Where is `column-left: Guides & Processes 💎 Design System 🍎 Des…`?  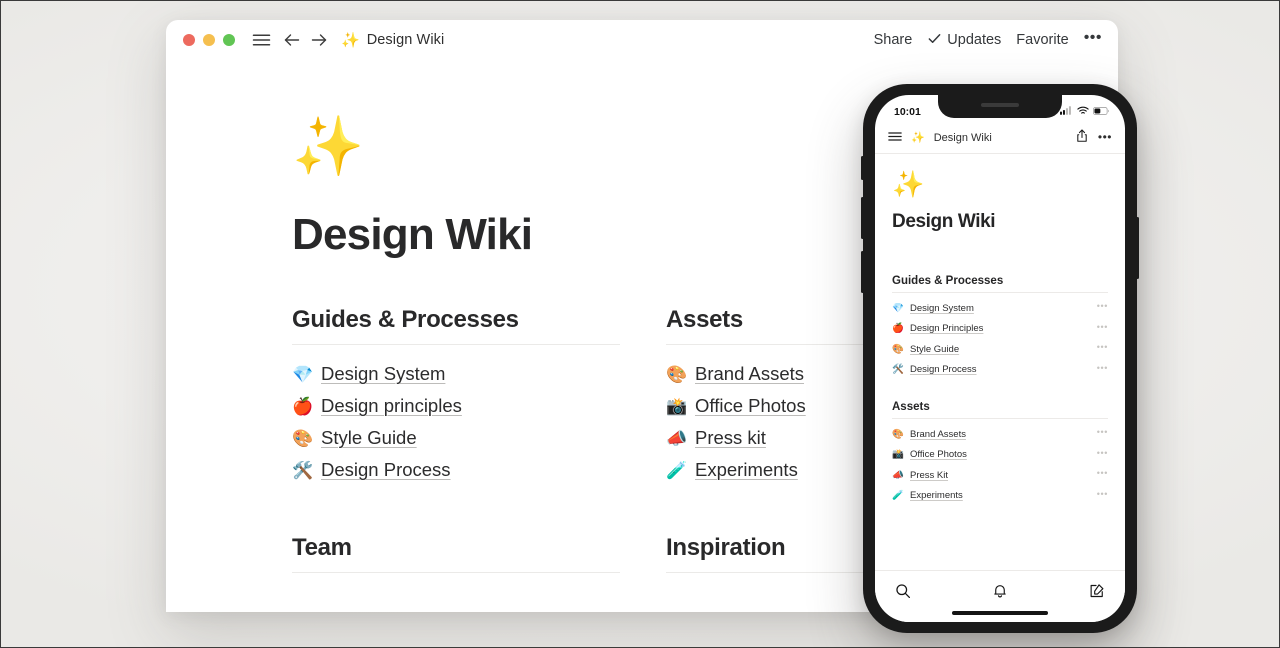
column-left: Guides & Processes 💎 Design System 🍎 Des… is located at coordinates (456, 446).